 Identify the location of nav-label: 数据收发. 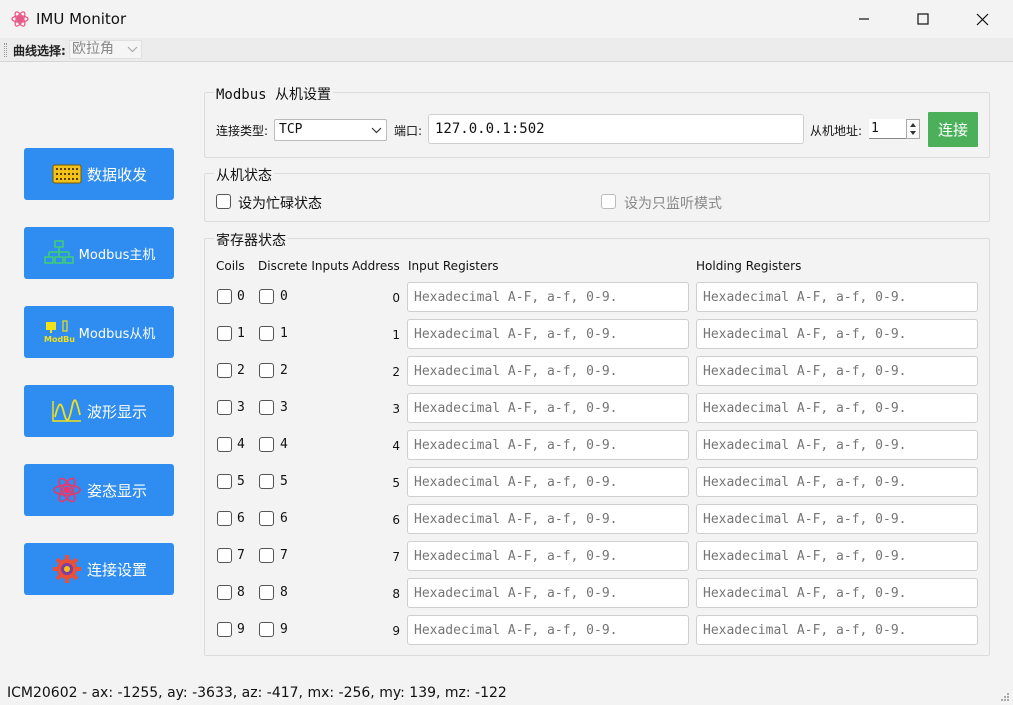
(116, 174).